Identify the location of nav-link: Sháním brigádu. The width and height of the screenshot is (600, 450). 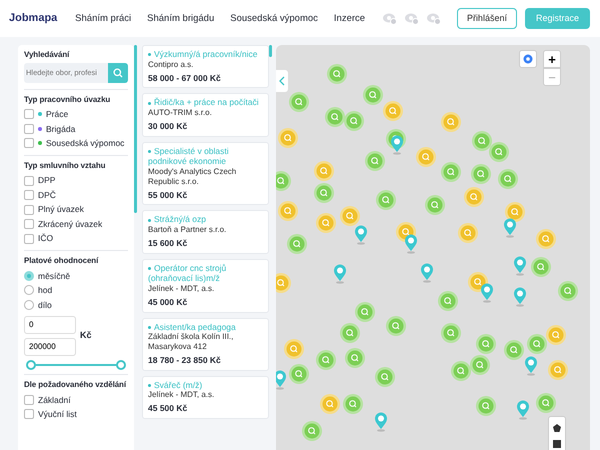
(180, 18).